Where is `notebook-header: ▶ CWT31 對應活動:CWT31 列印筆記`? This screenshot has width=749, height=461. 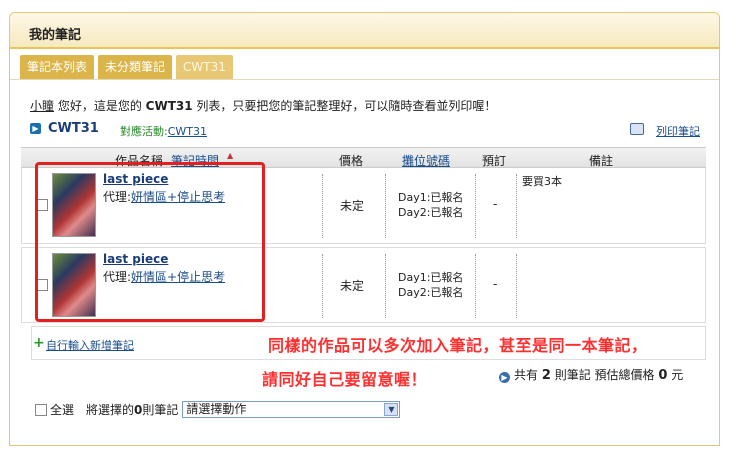
notebook-header: ▶ CWT31 對應活動:CWT31 列印筆記 is located at coordinates (365, 130).